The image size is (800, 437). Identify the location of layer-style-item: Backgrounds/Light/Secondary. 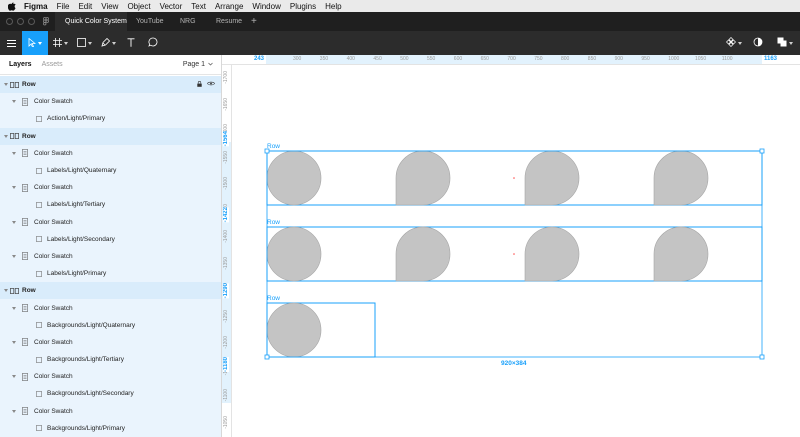
(110, 393).